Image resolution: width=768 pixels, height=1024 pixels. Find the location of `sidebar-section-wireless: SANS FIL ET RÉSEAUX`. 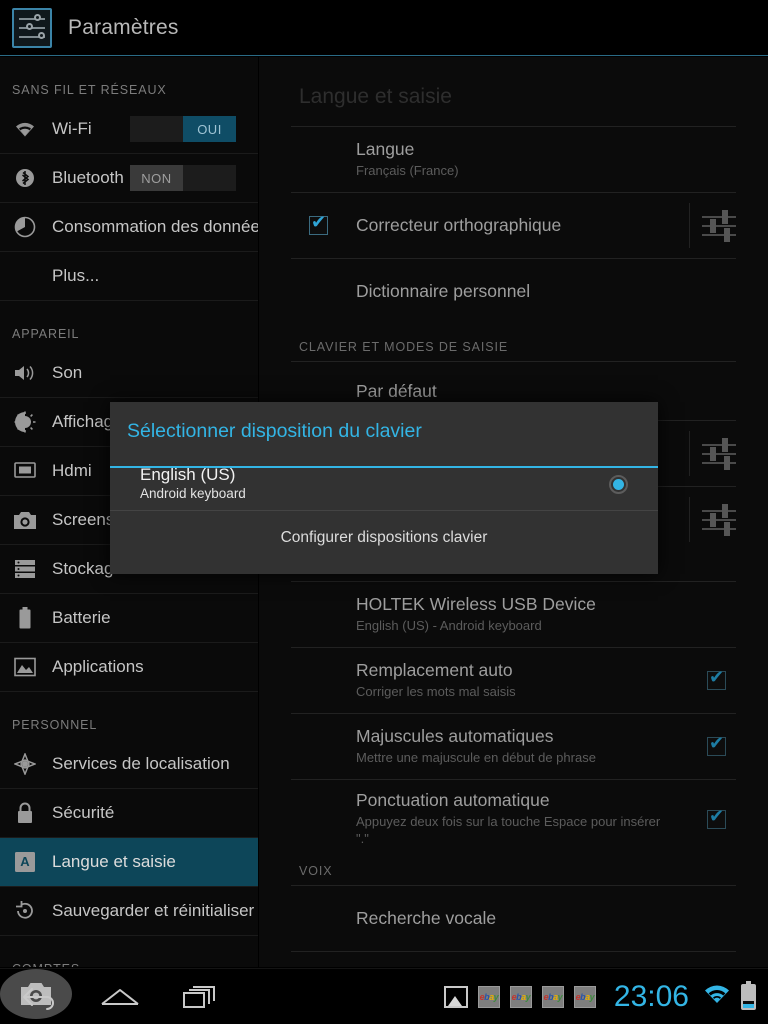

sidebar-section-wireless: SANS FIL ET RÉSEAUX is located at coordinates (89, 90).